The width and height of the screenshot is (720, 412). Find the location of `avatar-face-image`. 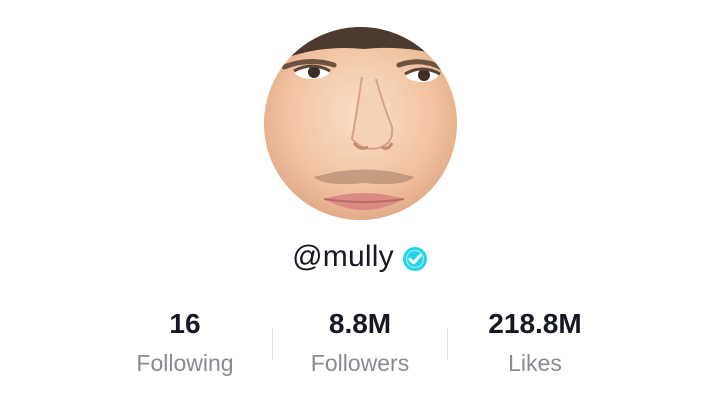

avatar-face-image is located at coordinates (360, 123).